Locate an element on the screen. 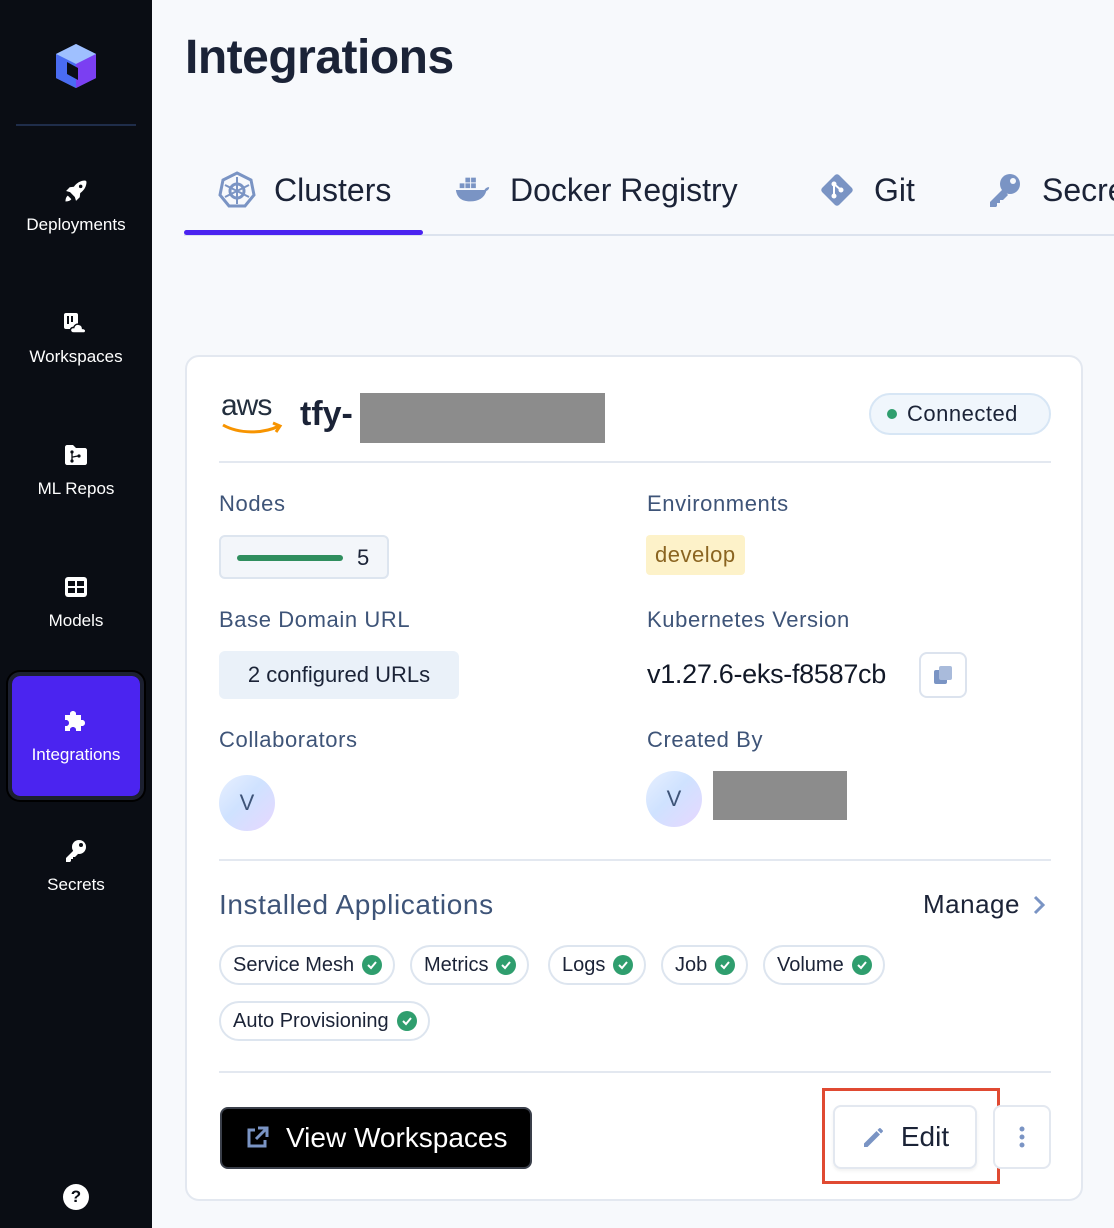  sidebar-item-ml-repos: ML Repos is located at coordinates (76, 470).